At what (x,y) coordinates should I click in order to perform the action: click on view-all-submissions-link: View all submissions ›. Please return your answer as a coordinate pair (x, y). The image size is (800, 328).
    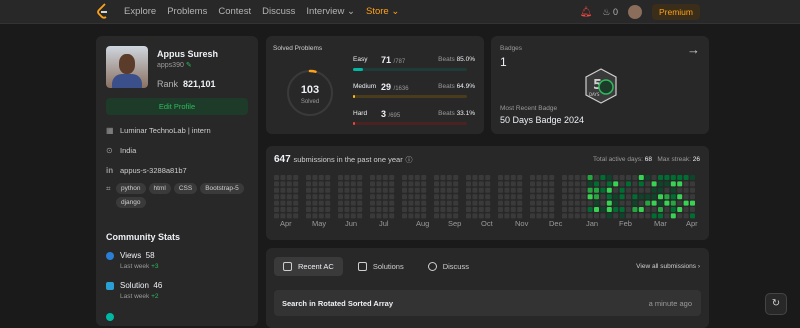
    Looking at the image, I should click on (668, 266).